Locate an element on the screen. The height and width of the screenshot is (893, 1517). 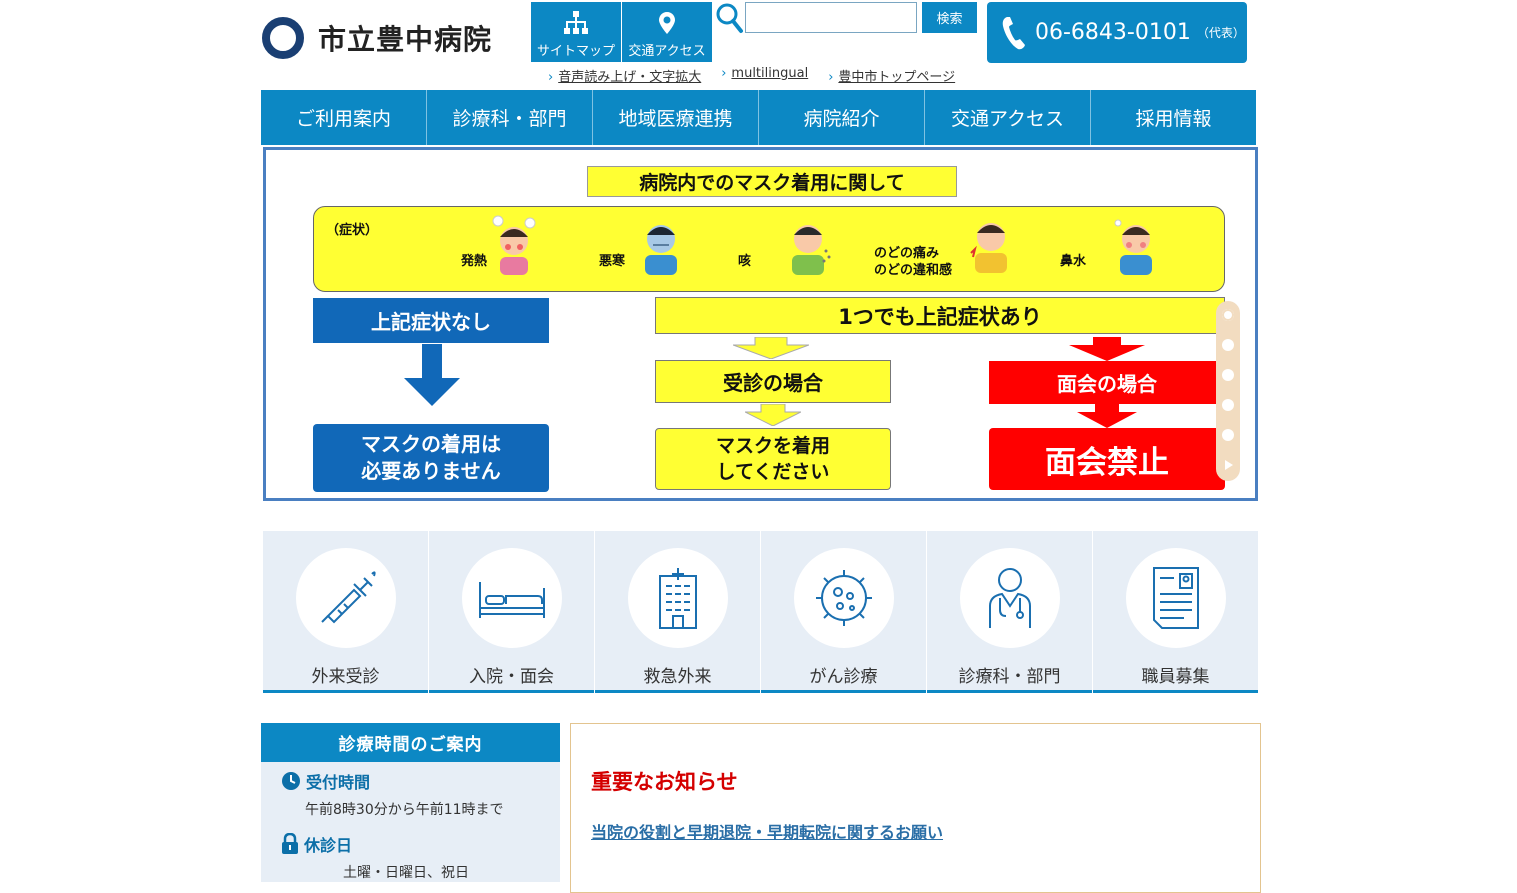
wear-mask-line2: してください is located at coordinates (773, 472).